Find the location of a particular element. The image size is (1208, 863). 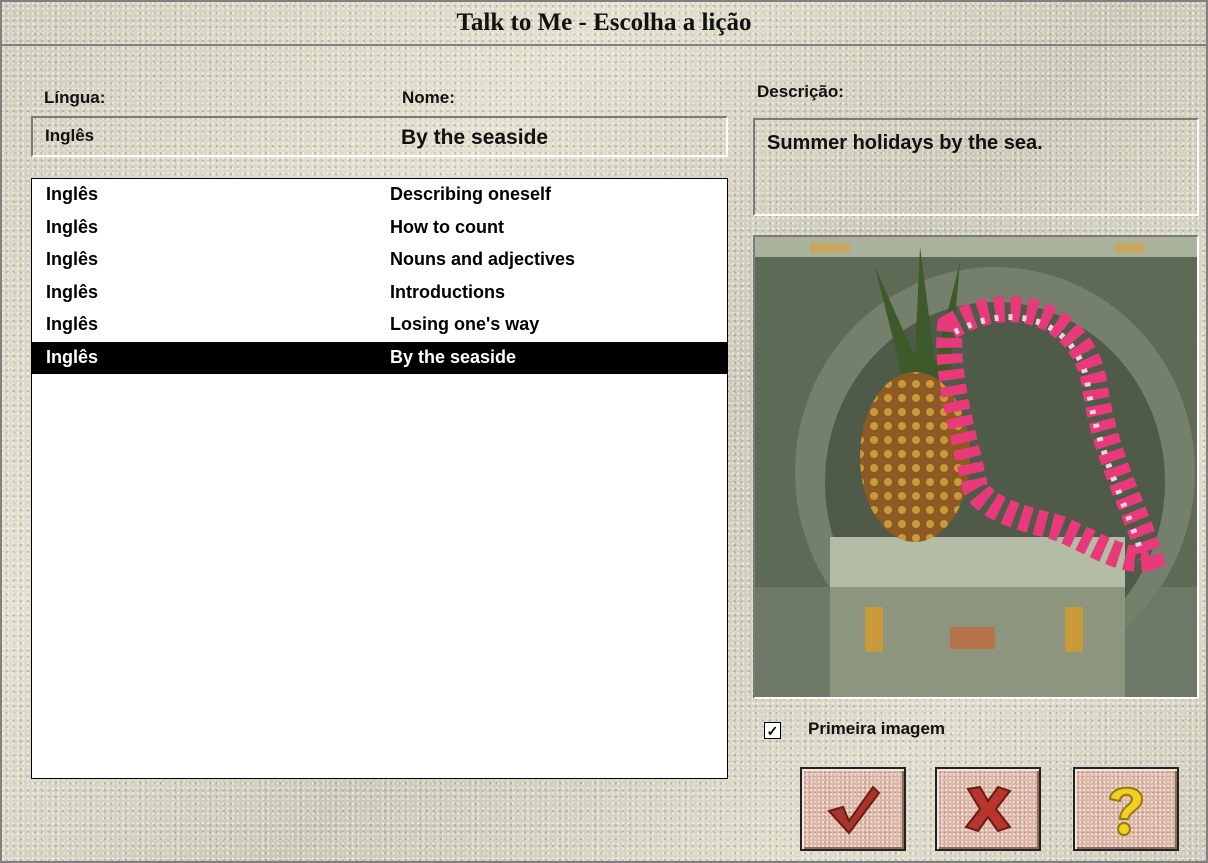

current-lingua: Inglês is located at coordinates (70, 135).